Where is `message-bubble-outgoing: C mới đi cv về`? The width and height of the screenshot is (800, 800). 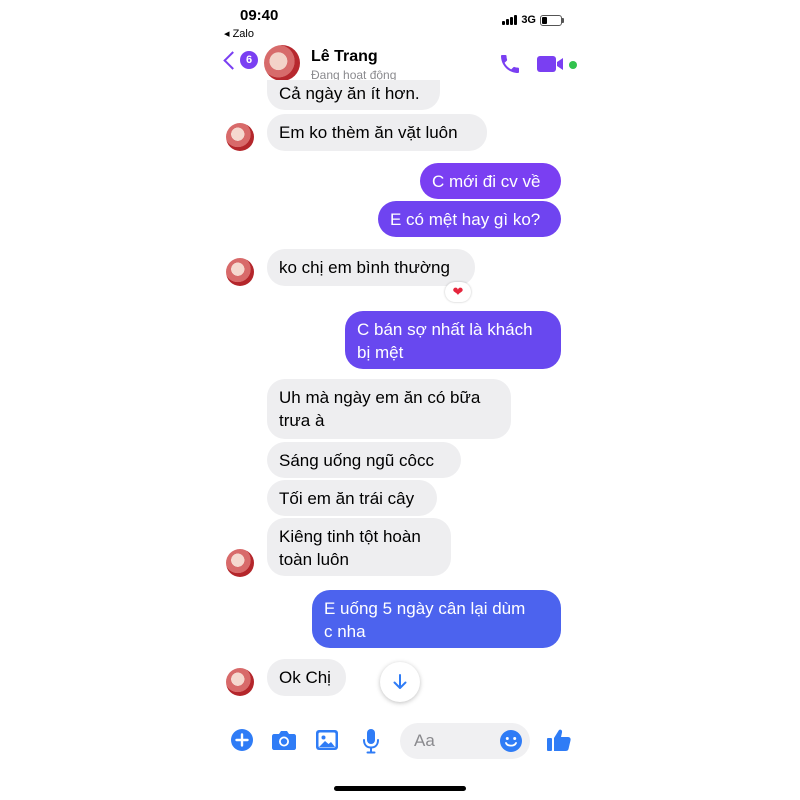
message-bubble-outgoing: C mới đi cv về is located at coordinates (490, 181).